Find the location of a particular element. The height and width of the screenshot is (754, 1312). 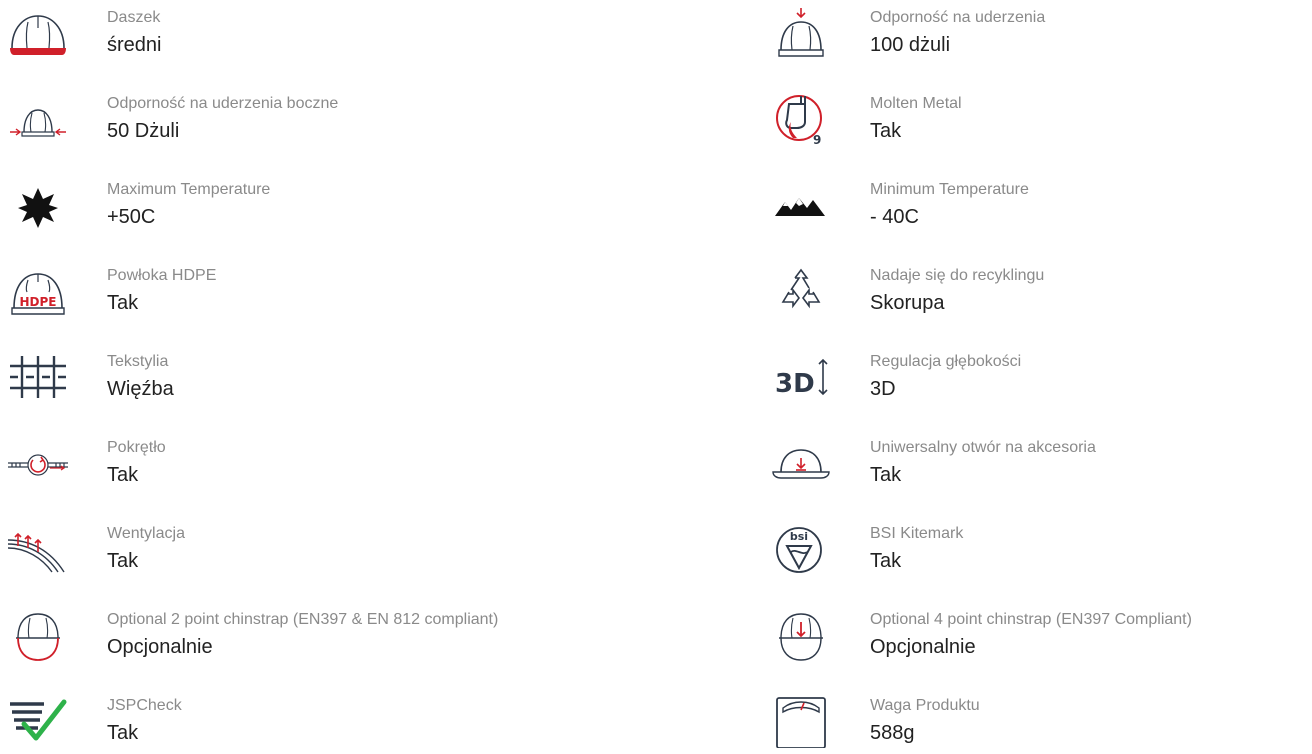

spec-label: BSI Kitemark is located at coordinates (917, 533).